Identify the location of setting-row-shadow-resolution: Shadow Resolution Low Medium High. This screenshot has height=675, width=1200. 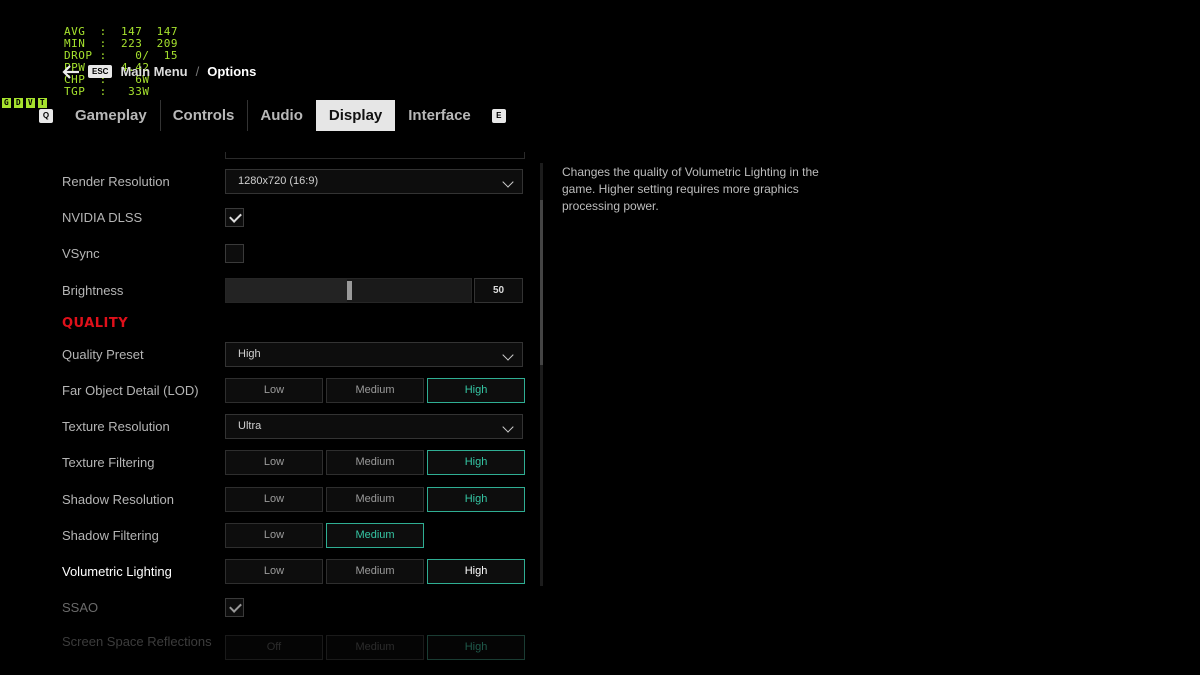
(294, 500).